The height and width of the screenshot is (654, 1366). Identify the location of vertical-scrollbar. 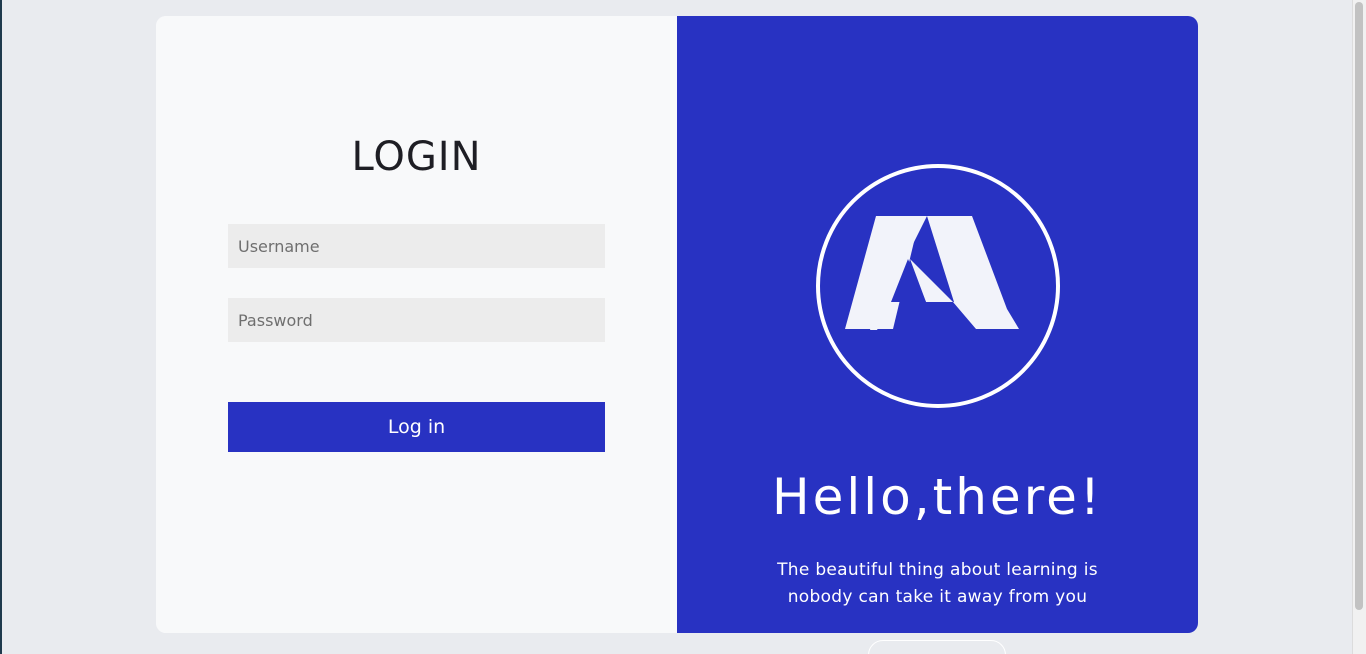
(1359, 327).